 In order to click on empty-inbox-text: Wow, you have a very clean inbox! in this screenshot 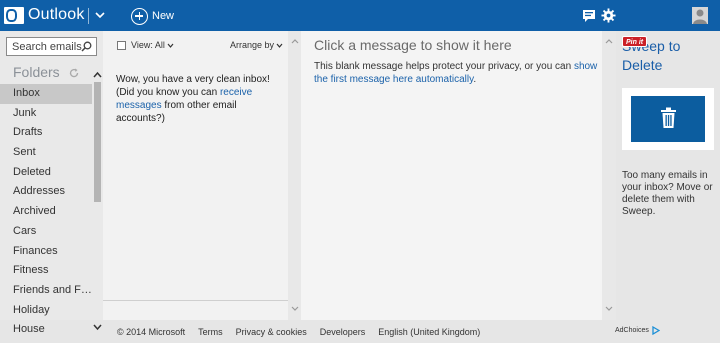, I will do `click(193, 79)`.